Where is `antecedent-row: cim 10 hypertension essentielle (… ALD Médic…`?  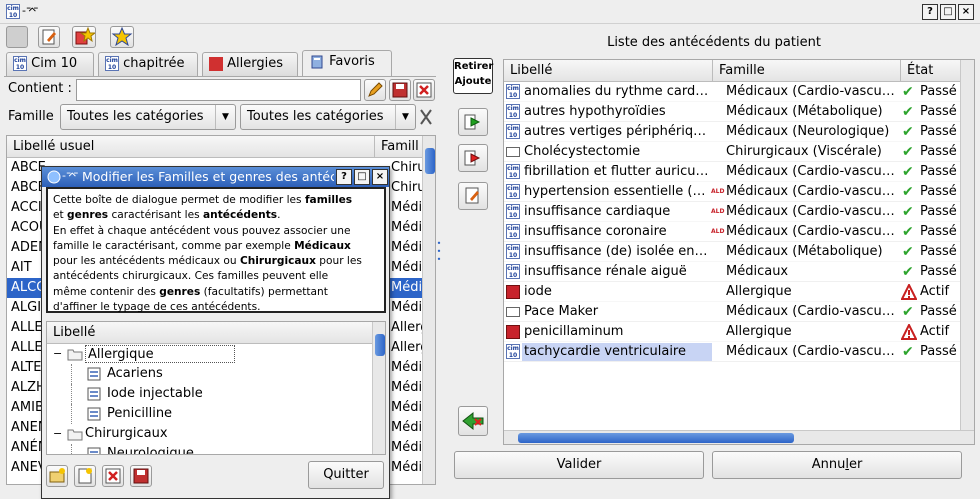 antecedent-row: cim 10 hypertension essentielle (… ALD Médic… is located at coordinates (733, 192).